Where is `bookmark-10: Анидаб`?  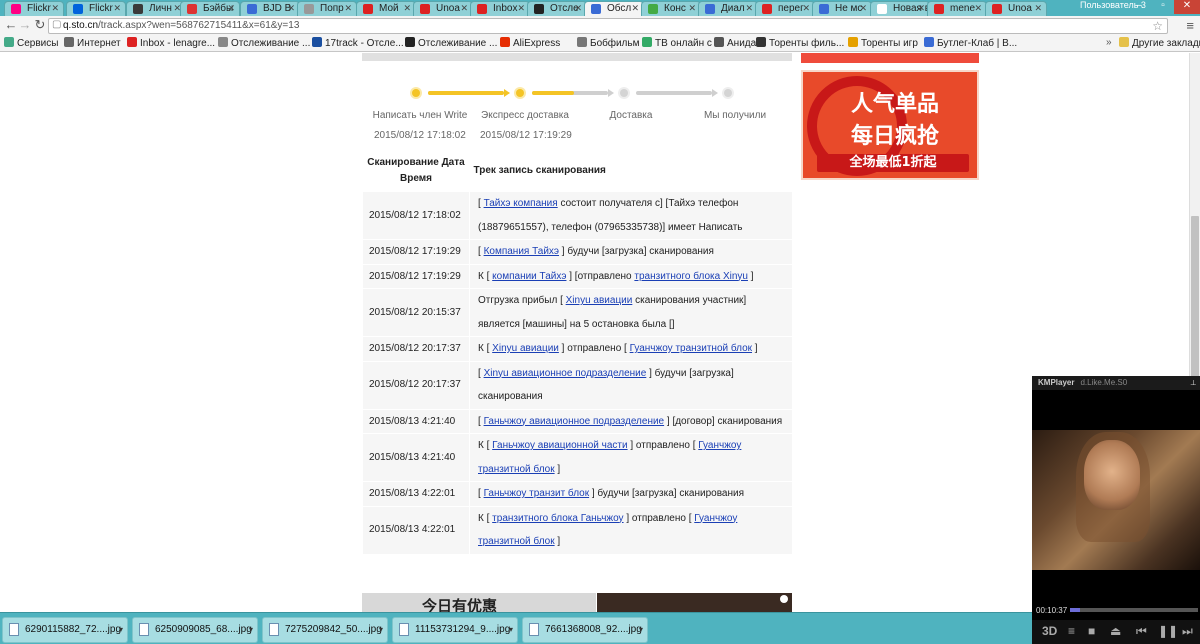
bookmark-10: Анидаб is located at coordinates (738, 43).